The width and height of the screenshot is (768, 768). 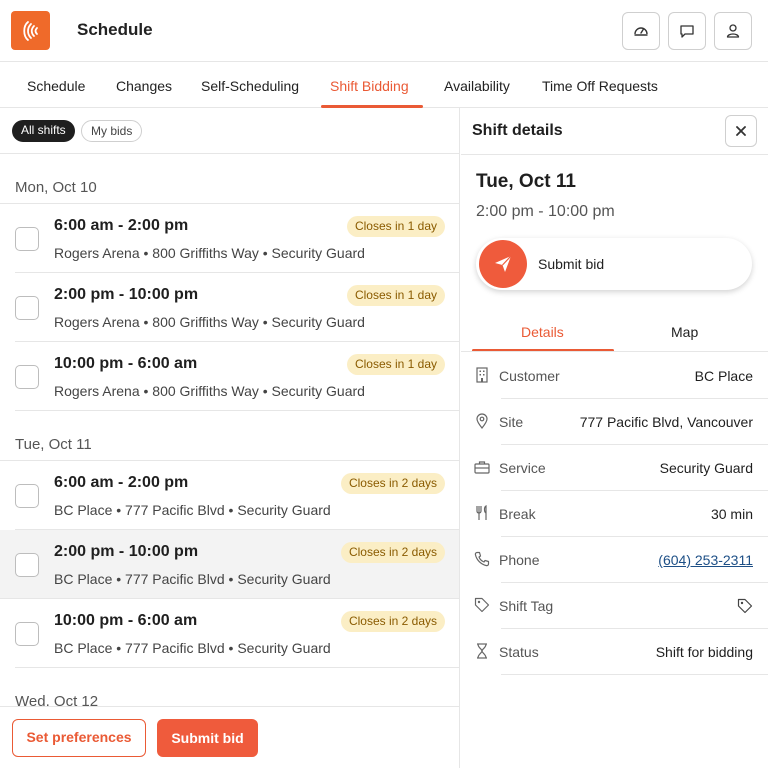 I want to click on app-logo, so click(x=30, y=30).